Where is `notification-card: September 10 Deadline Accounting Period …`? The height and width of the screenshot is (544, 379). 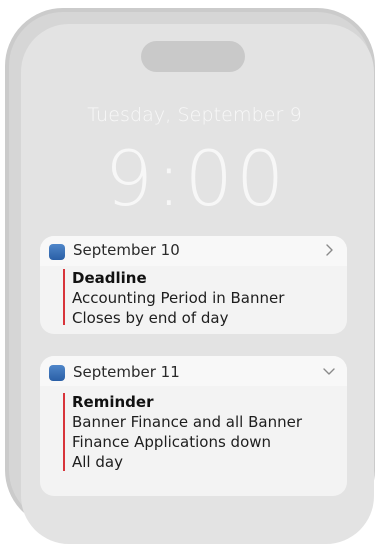 notification-card: September 10 Deadline Accounting Period … is located at coordinates (193, 285).